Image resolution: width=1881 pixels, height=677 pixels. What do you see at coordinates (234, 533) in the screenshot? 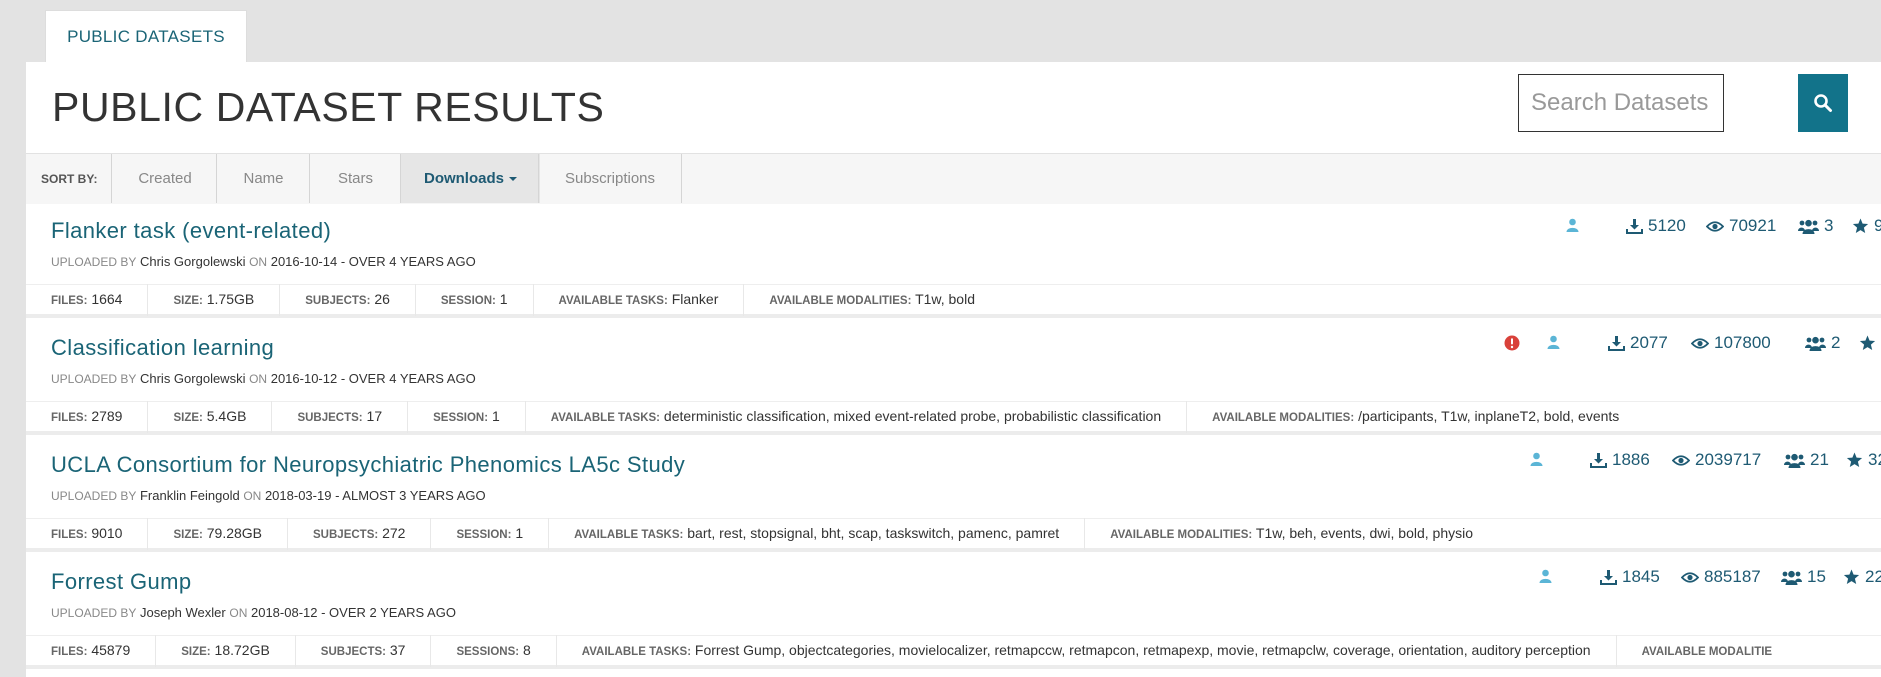
I see `size-value: 79.28GB` at bounding box center [234, 533].